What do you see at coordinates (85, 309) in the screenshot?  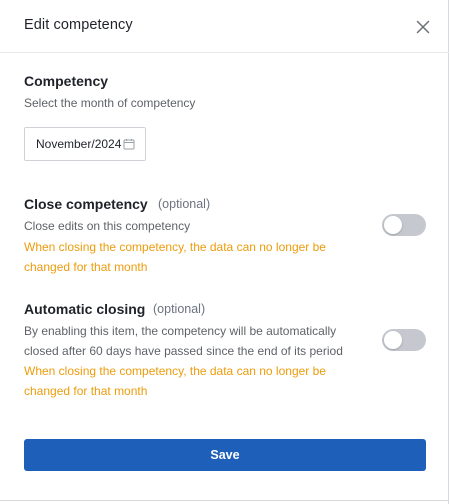 I see `automatic-closing-title: Automatic closing` at bounding box center [85, 309].